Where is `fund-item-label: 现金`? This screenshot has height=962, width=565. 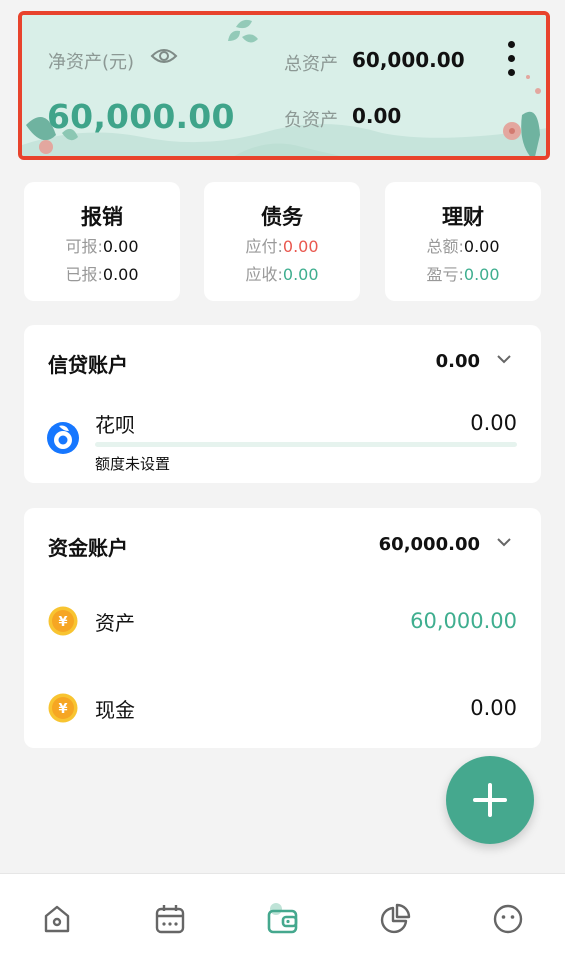 fund-item-label: 现金 is located at coordinates (115, 710).